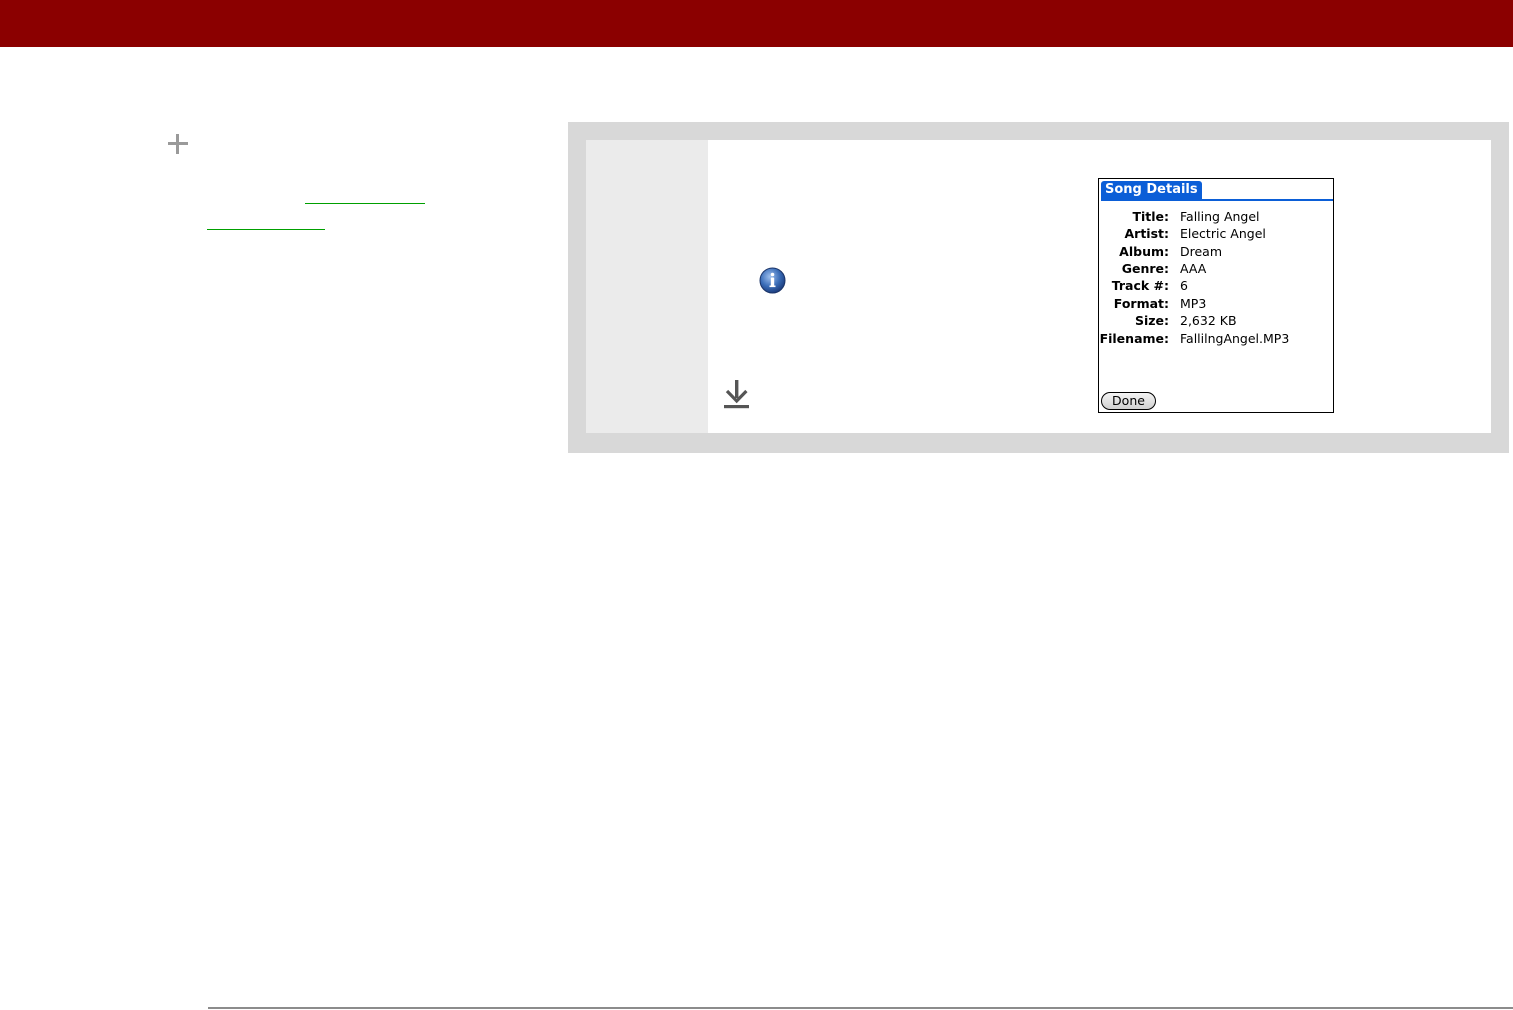  What do you see at coordinates (1201, 251) in the screenshot?
I see `detail-value: Dream` at bounding box center [1201, 251].